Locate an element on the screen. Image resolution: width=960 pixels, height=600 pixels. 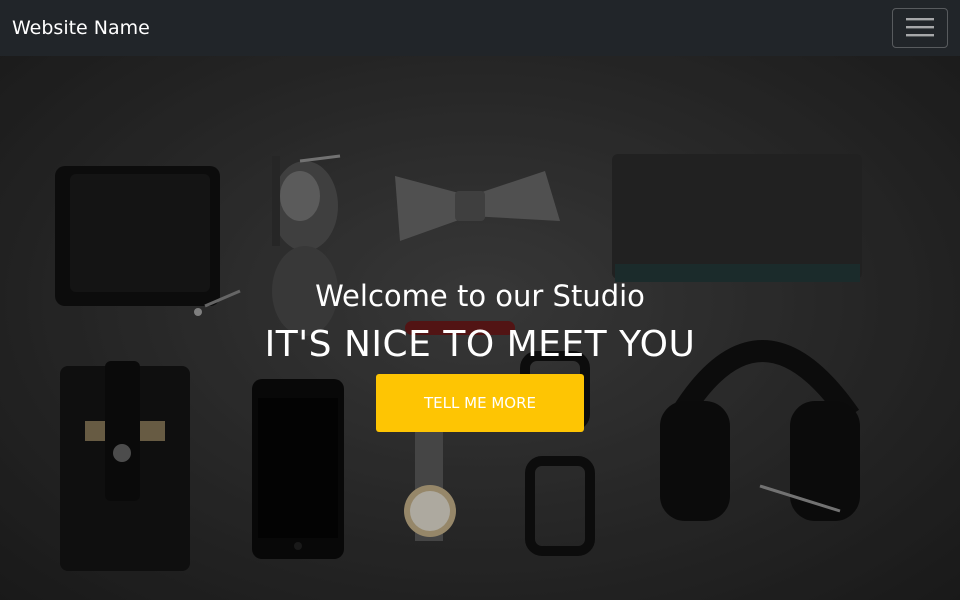
hero-lead-text: Welcome to our Studio is located at coordinates (480, 296).